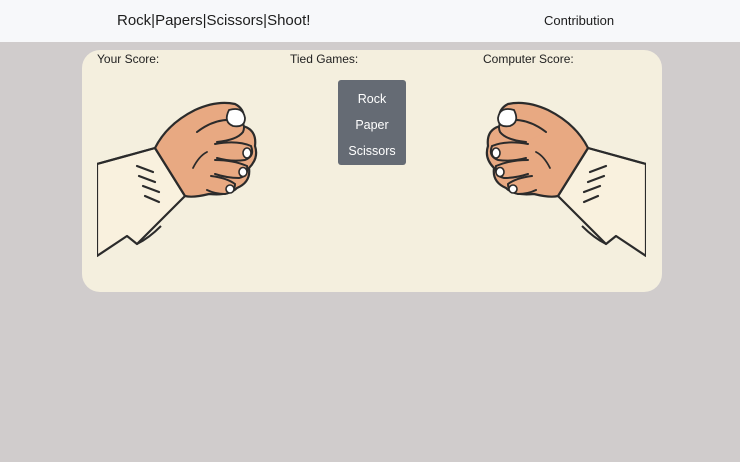 The height and width of the screenshot is (462, 740). I want to click on contribution-link: Contribution, so click(579, 20).